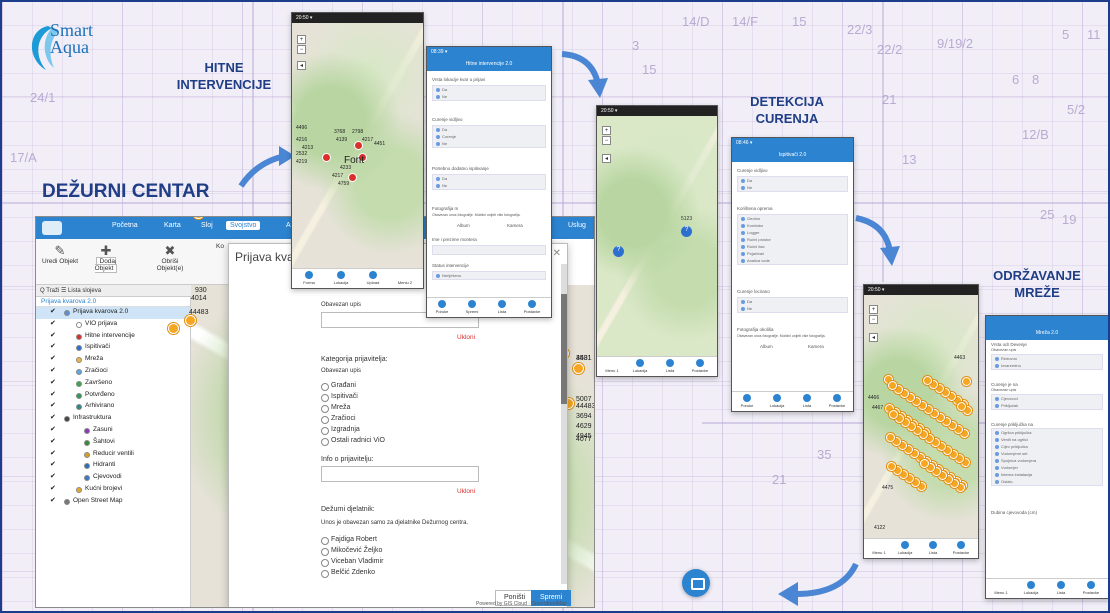 The width and height of the screenshot is (1110, 613). Describe the element at coordinates (657, 237) in the screenshot. I see `phone3-map` at that location.